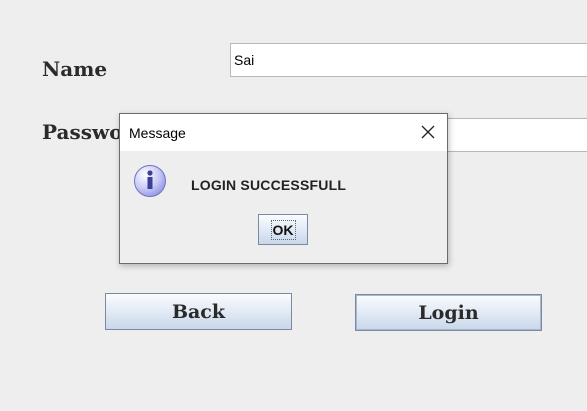 The image size is (587, 411). I want to click on close-icon, so click(428, 132).